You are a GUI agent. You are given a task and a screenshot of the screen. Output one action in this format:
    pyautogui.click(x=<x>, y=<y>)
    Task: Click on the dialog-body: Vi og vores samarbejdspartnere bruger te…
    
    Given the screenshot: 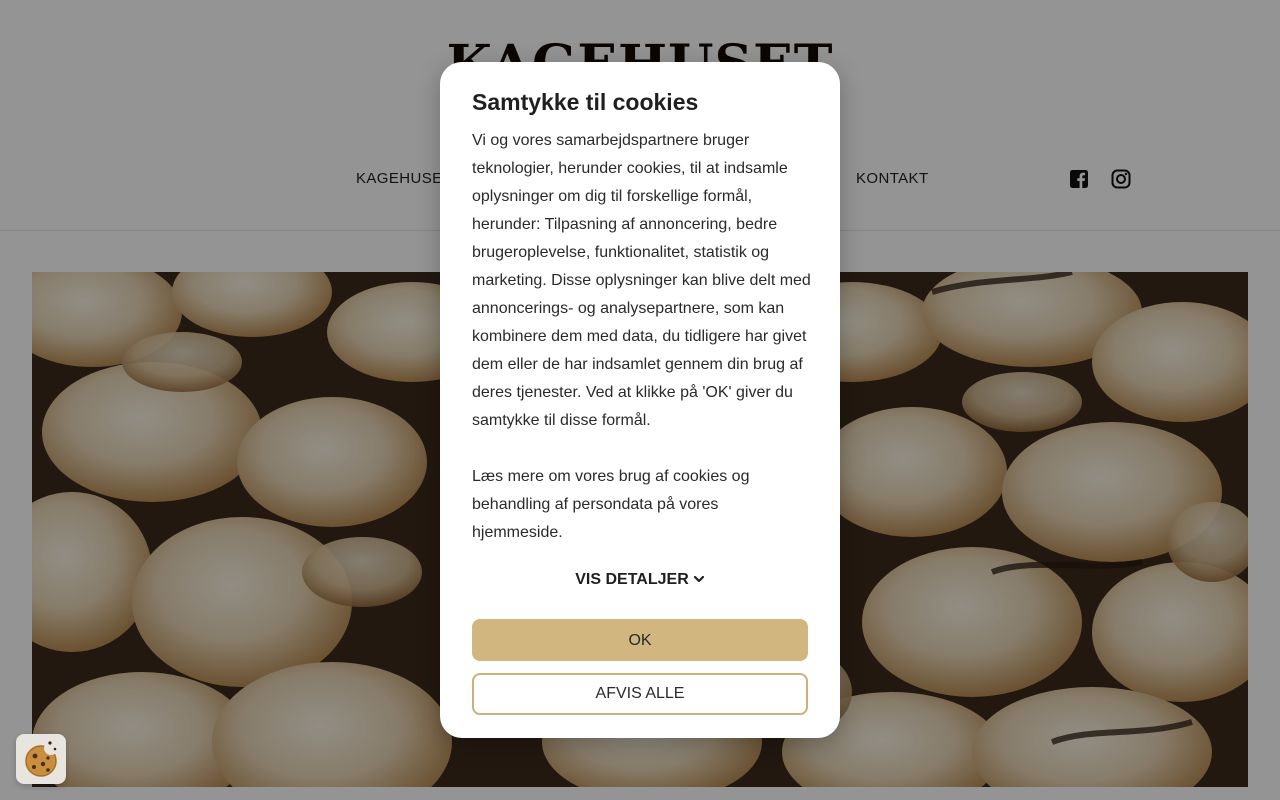 What is the action you would take?
    pyautogui.click(x=642, y=337)
    